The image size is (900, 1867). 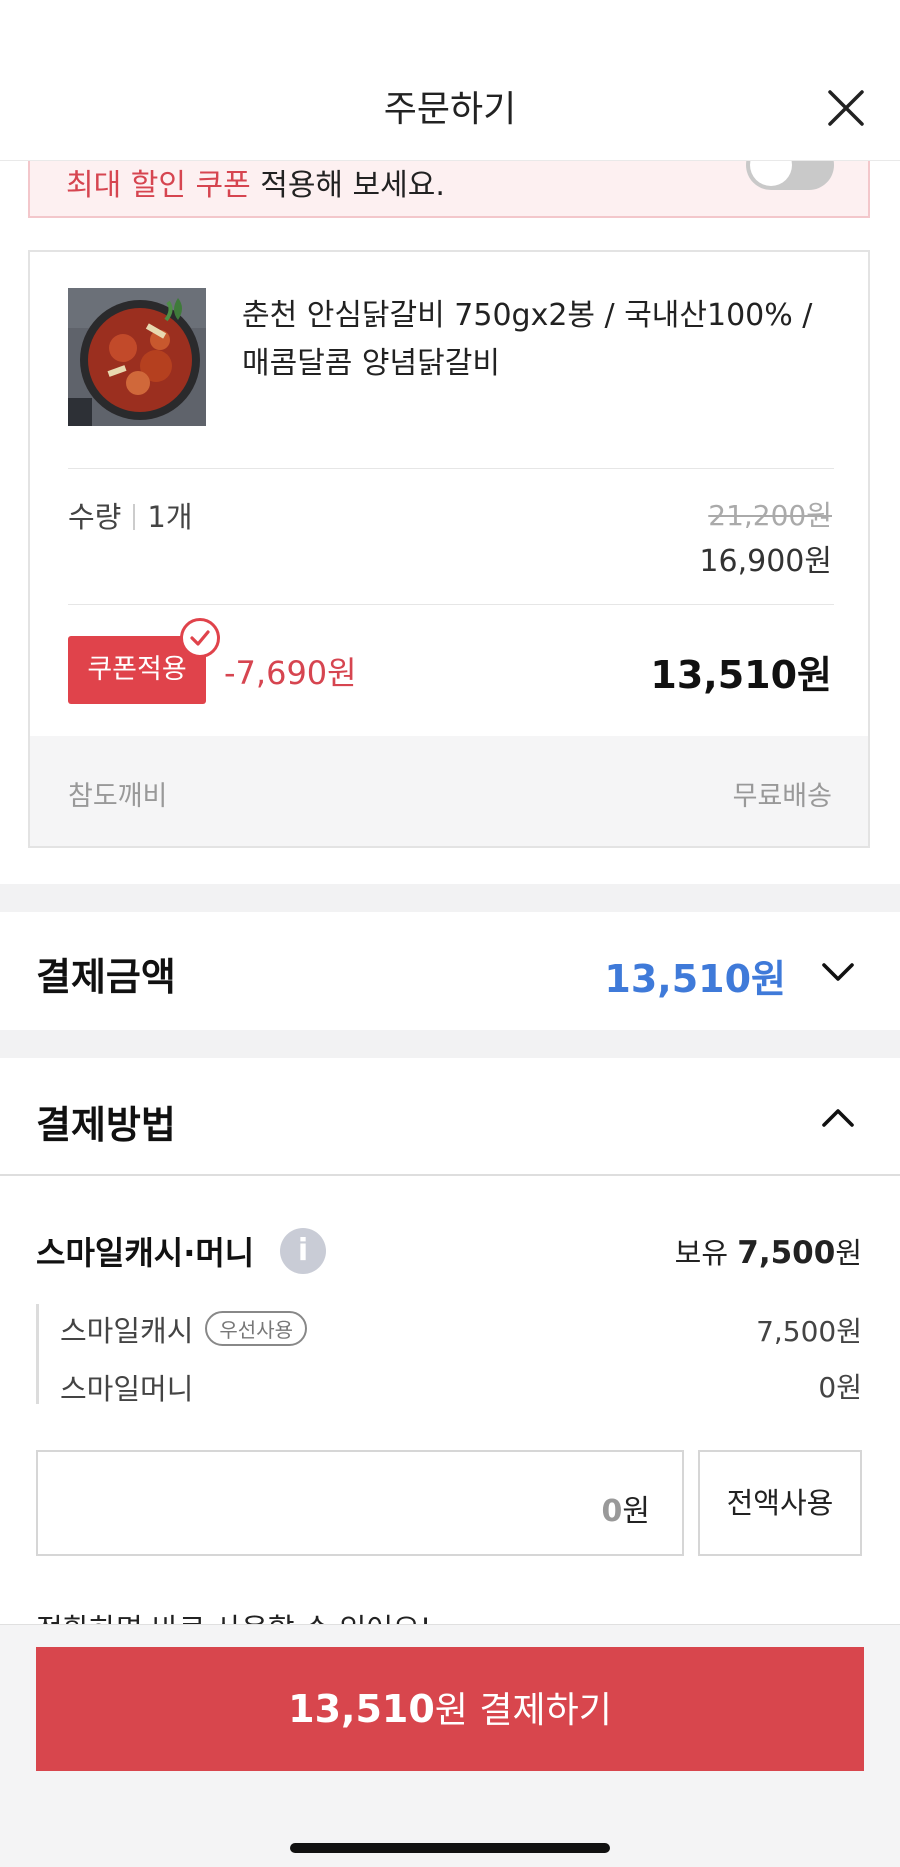 What do you see at coordinates (303, 1251) in the screenshot?
I see `info-icon: i` at bounding box center [303, 1251].